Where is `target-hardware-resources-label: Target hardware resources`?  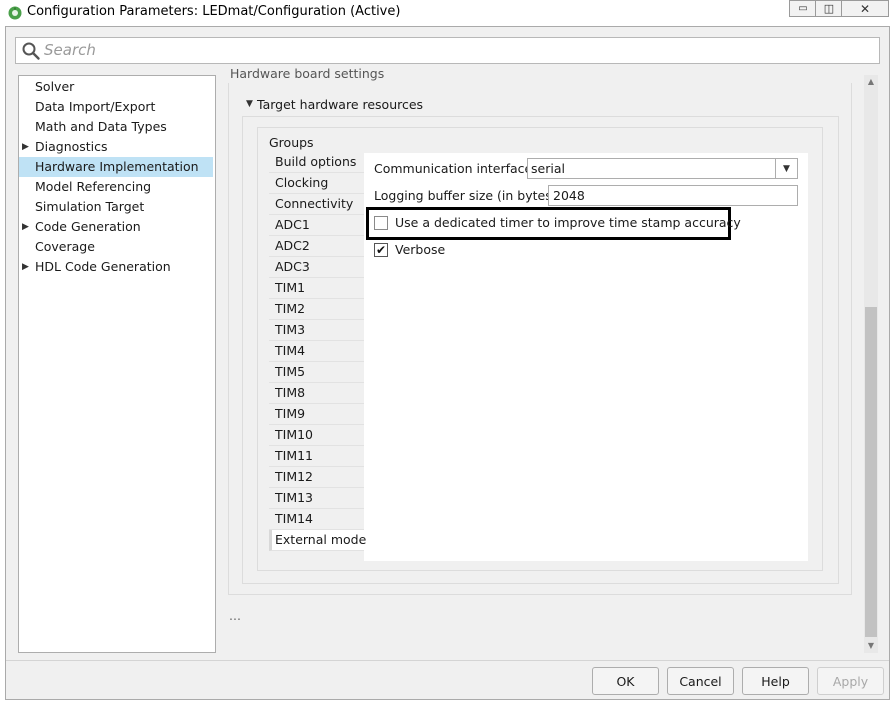
target-hardware-resources-label: Target hardware resources is located at coordinates (340, 104).